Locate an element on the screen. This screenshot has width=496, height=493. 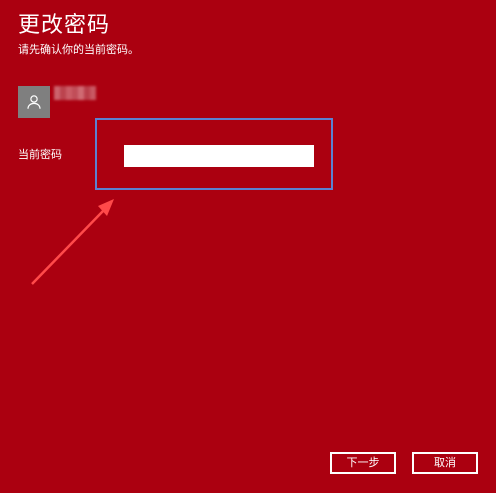
cancel-button: 取消 is located at coordinates (445, 463).